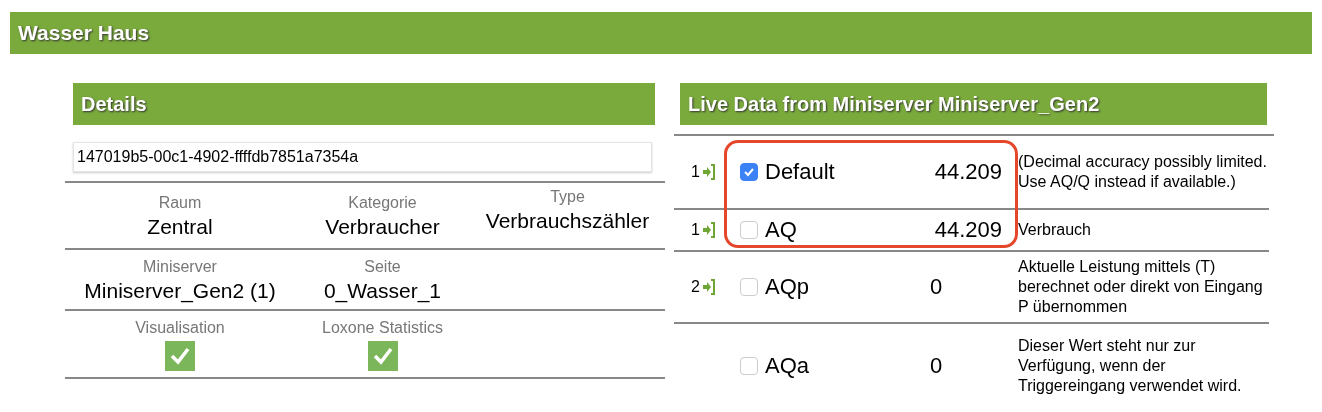 The image size is (1322, 412). What do you see at coordinates (1130, 366) in the screenshot?
I see `output-description: Dieser Wert steht nur zur Verfügung, wenn der Triggereingang verwendet wird.` at bounding box center [1130, 366].